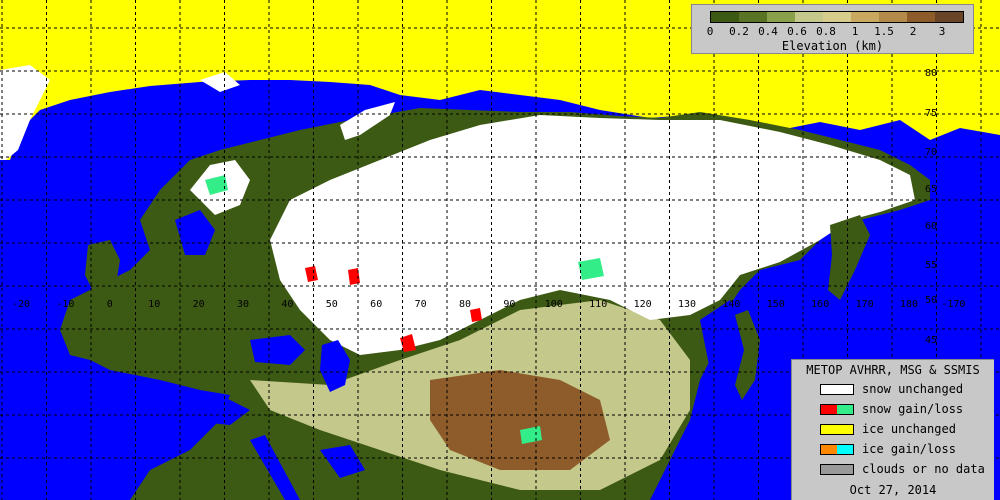 Image resolution: width=1000 pixels, height=500 pixels. Describe the element at coordinates (826, 31) in the screenshot. I see `elevation-tick-label: 0.8` at that location.